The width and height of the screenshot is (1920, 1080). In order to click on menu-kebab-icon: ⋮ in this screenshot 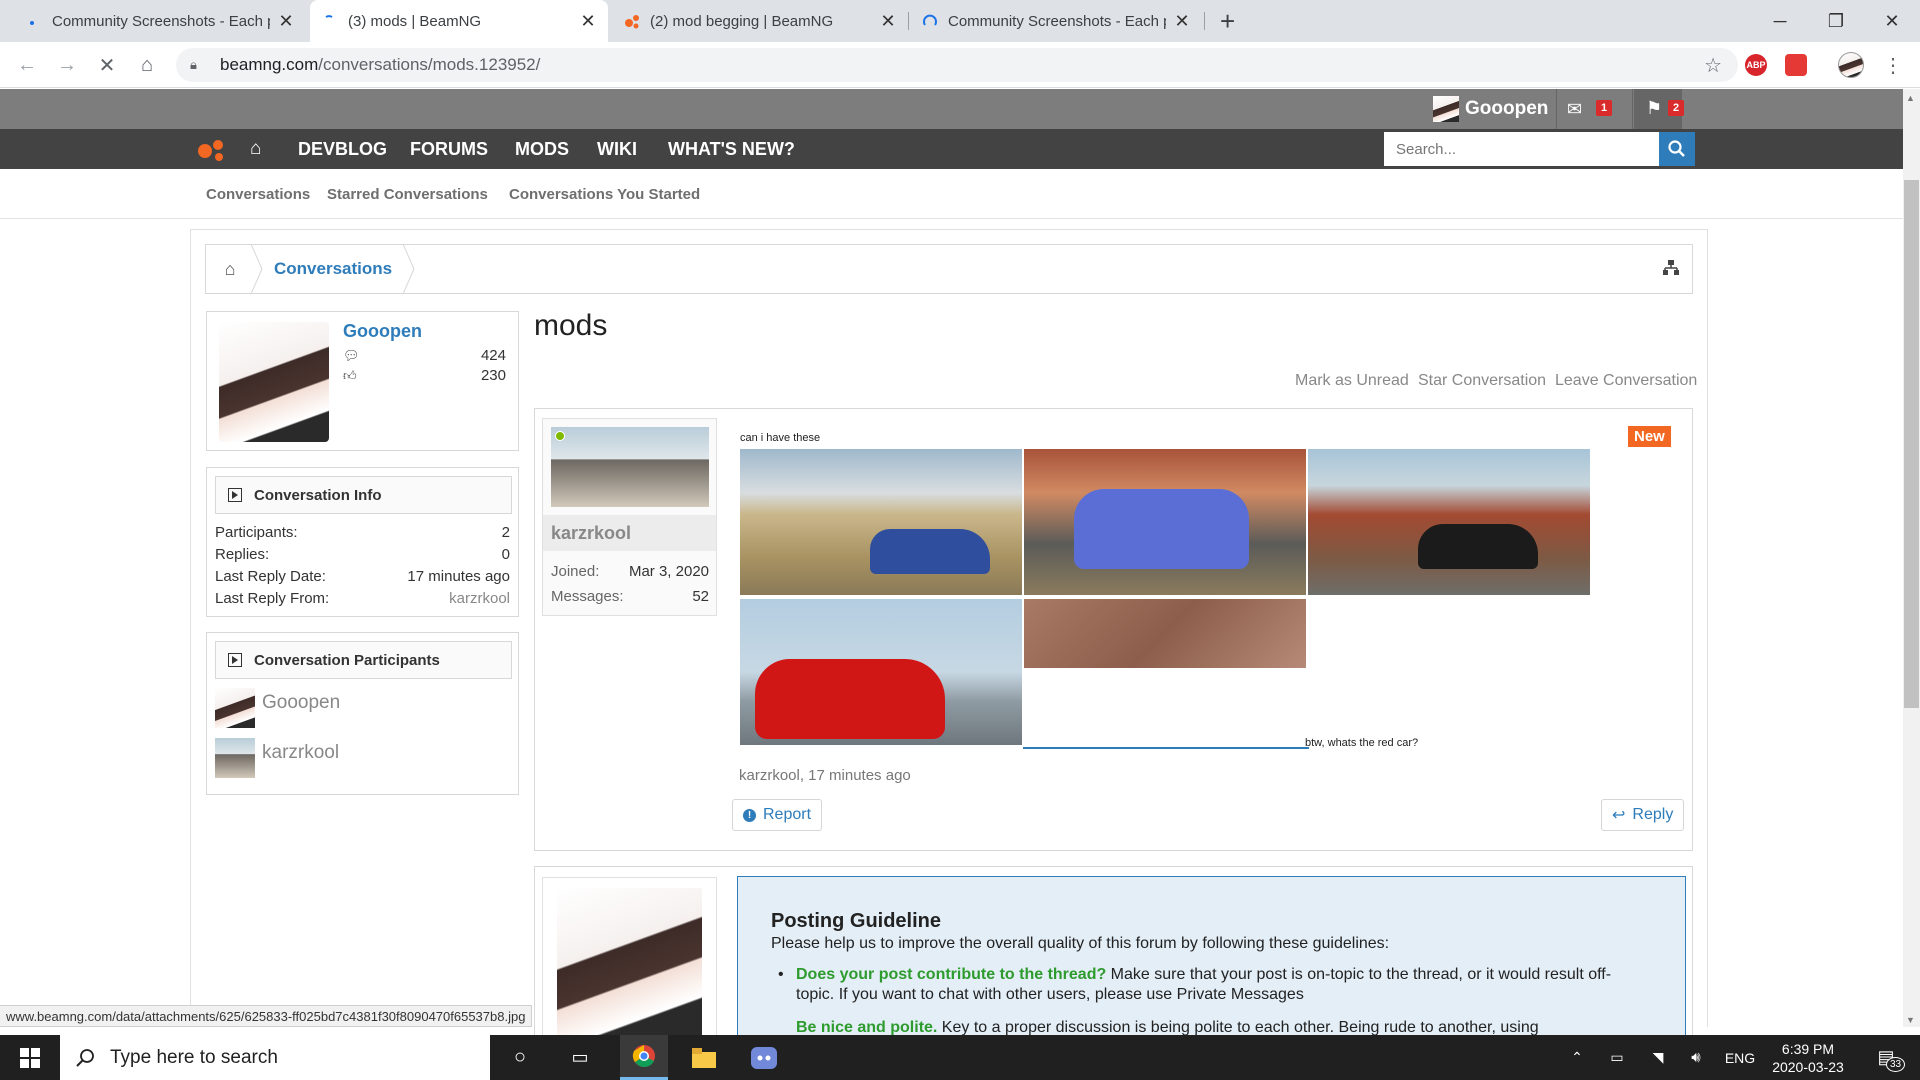, I will do `click(1893, 65)`.